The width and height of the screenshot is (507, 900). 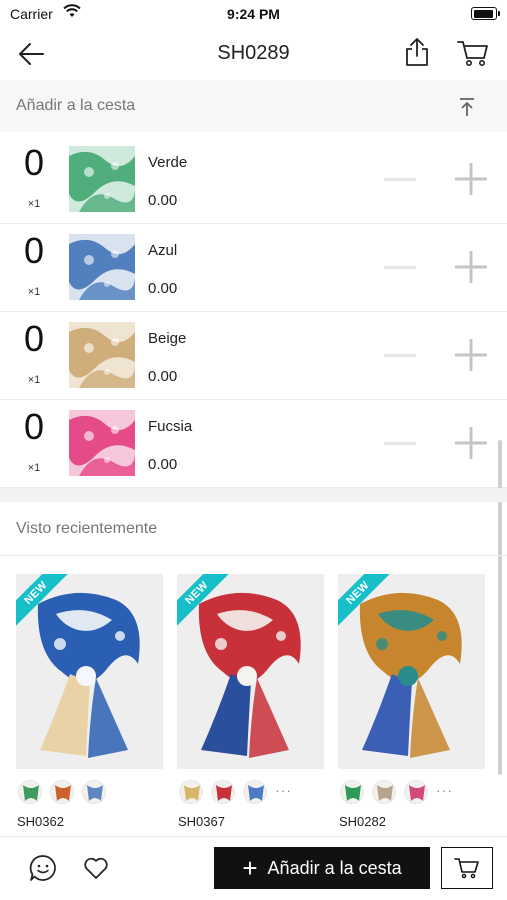 I want to click on variant-row: 0 ×1 Fucsia 0.00, so click(x=253, y=444).